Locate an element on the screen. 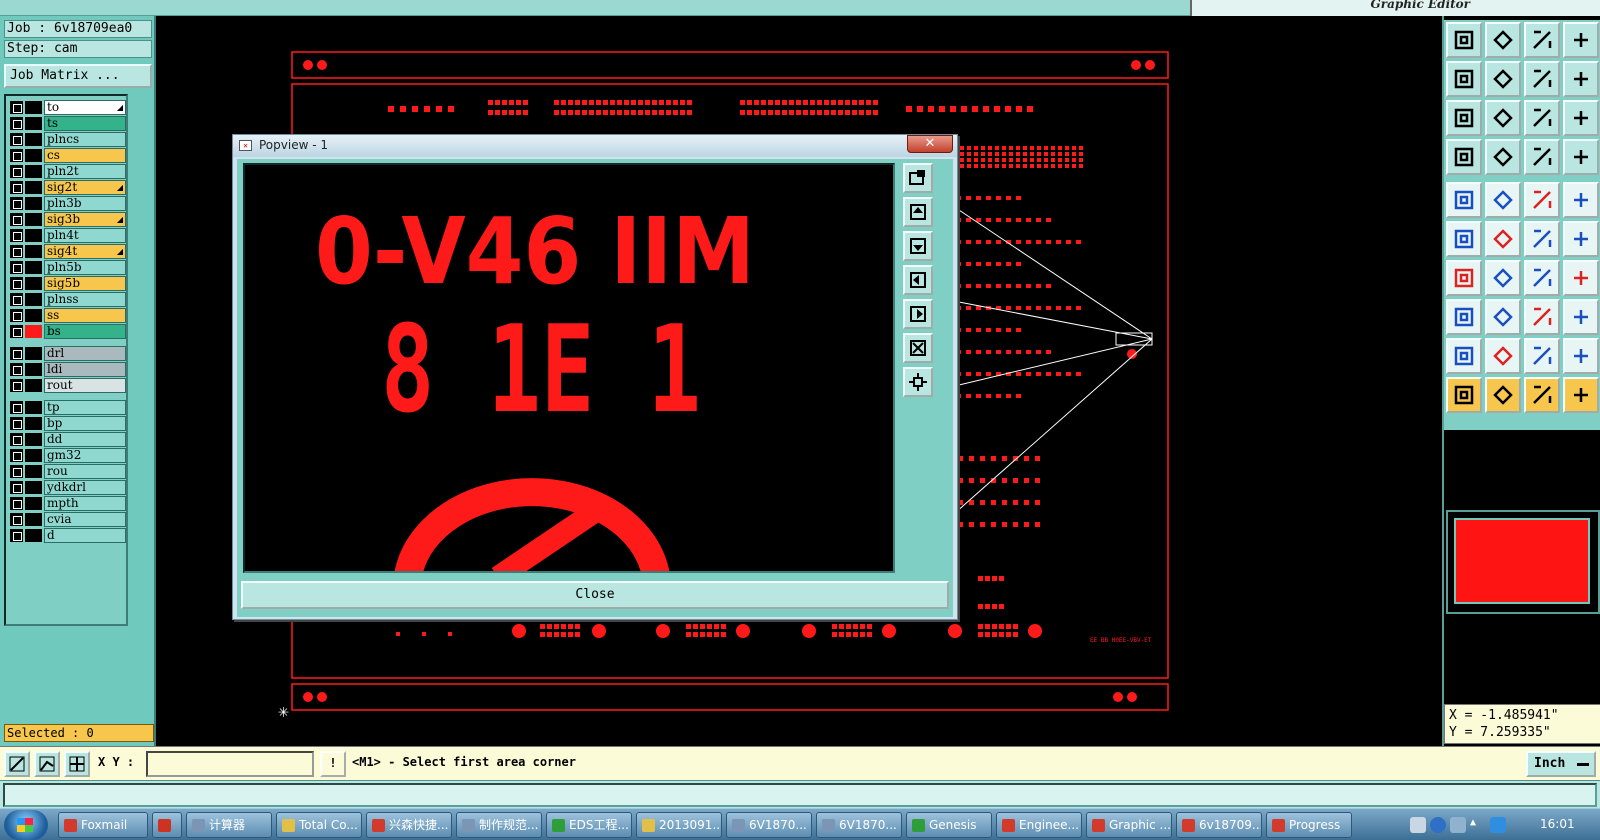 Image resolution: width=1600 pixels, height=840 pixels. layer-name: plnss is located at coordinates (85, 299).